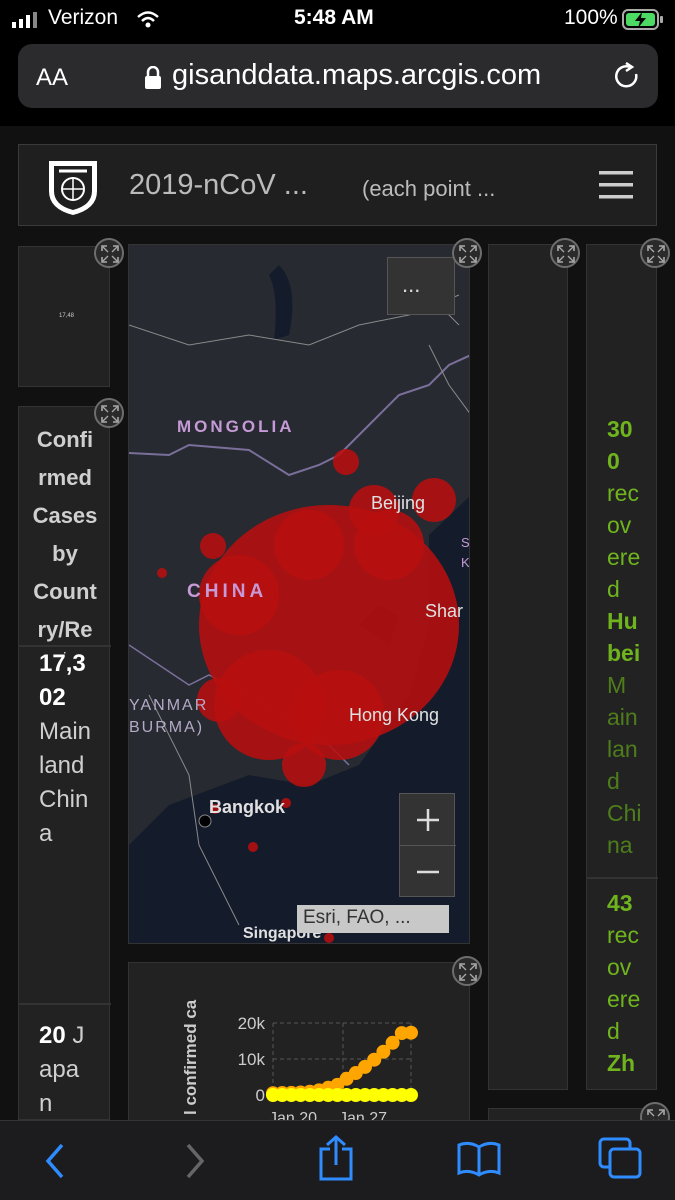 This screenshot has height=1200, width=675. Describe the element at coordinates (620, 845) in the screenshot. I see `region-name: na` at that location.